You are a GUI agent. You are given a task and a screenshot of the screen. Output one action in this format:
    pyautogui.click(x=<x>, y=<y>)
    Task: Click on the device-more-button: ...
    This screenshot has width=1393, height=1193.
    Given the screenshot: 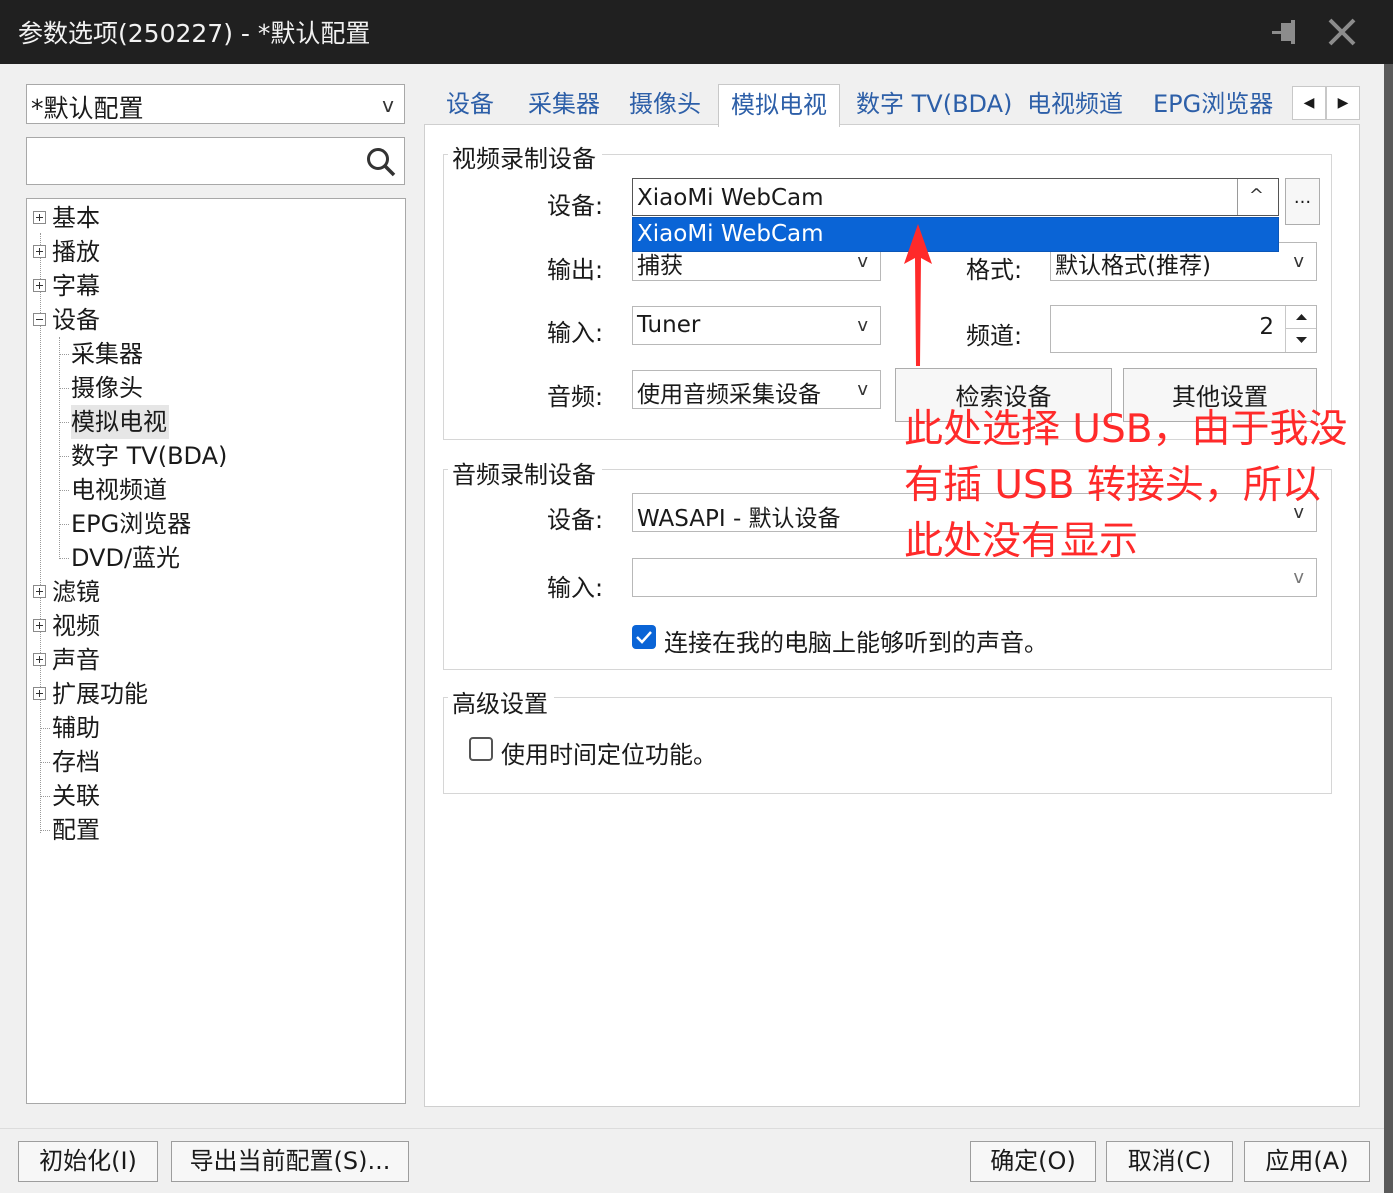 What is the action you would take?
    pyautogui.click(x=1302, y=201)
    